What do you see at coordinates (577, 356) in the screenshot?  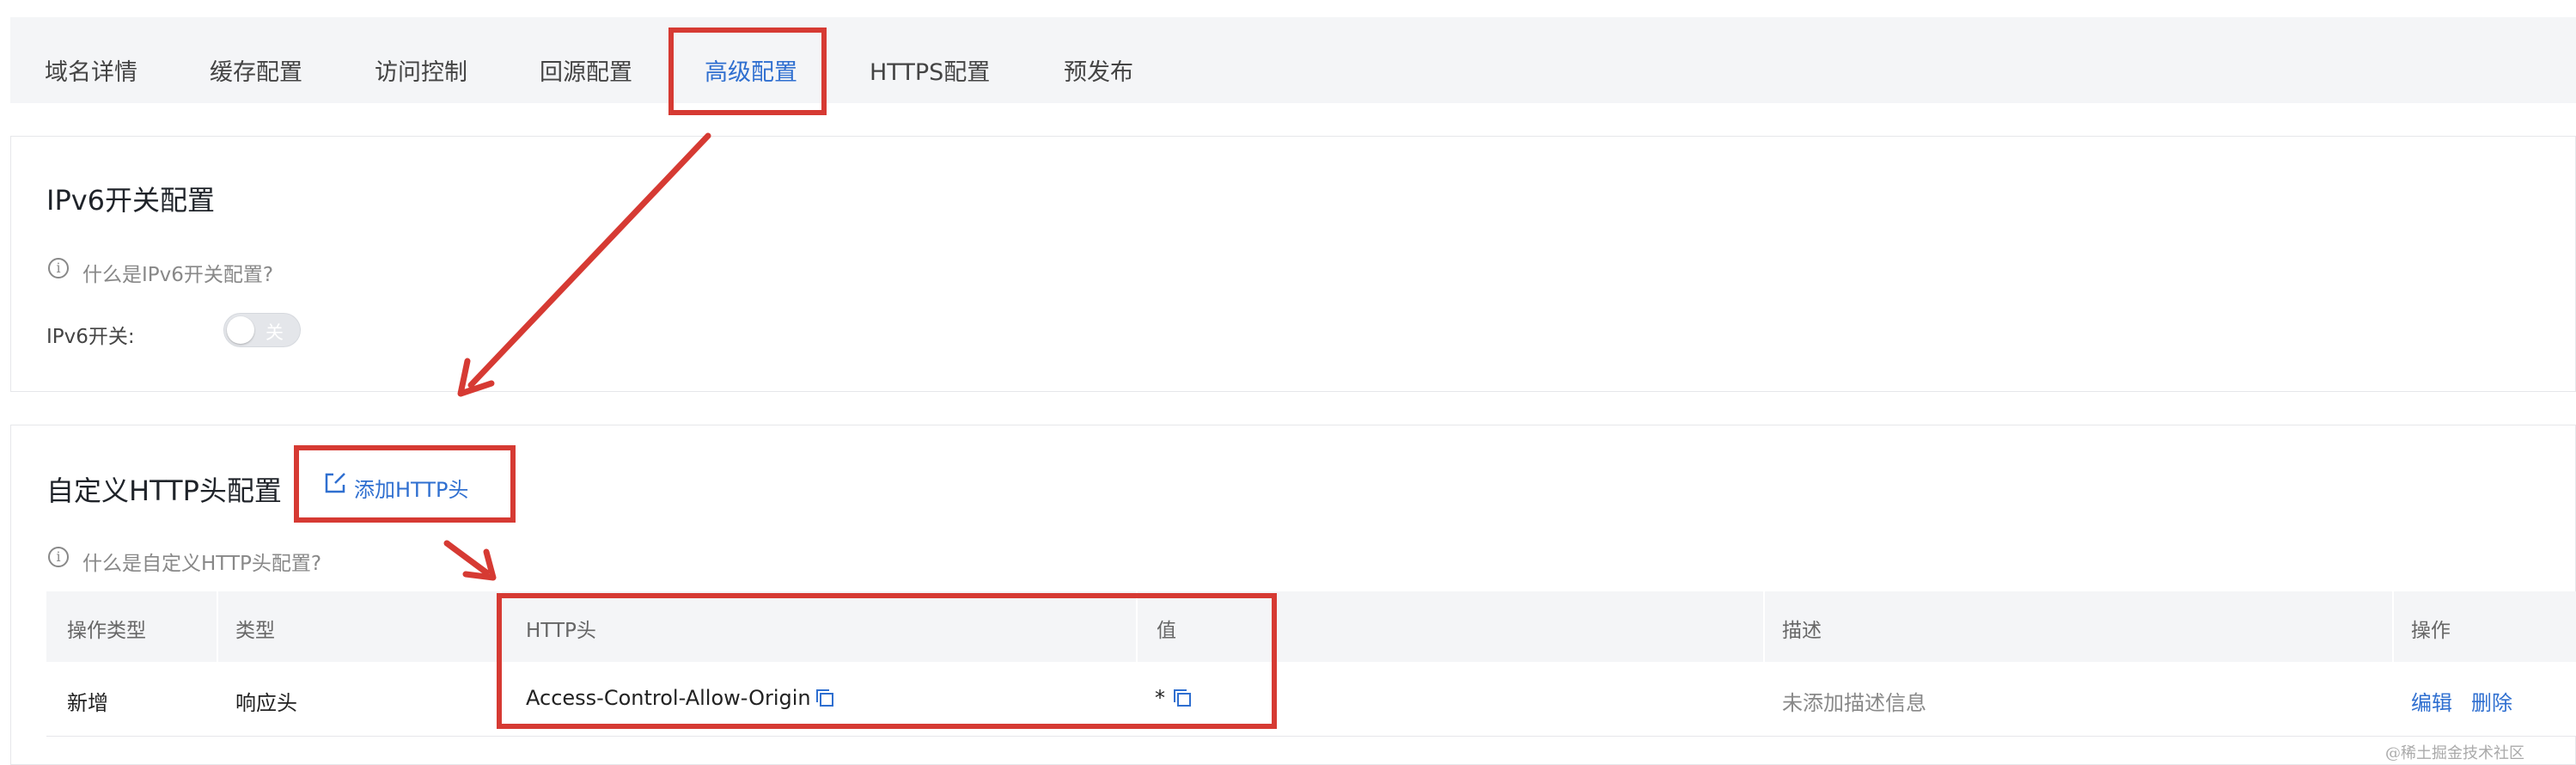 I see `annotation-arrow` at bounding box center [577, 356].